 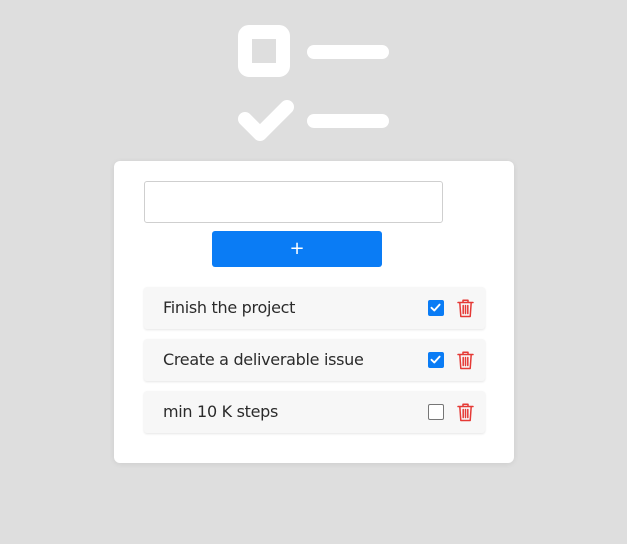 I want to click on todo-text: min 10 K steps, so click(x=221, y=411).